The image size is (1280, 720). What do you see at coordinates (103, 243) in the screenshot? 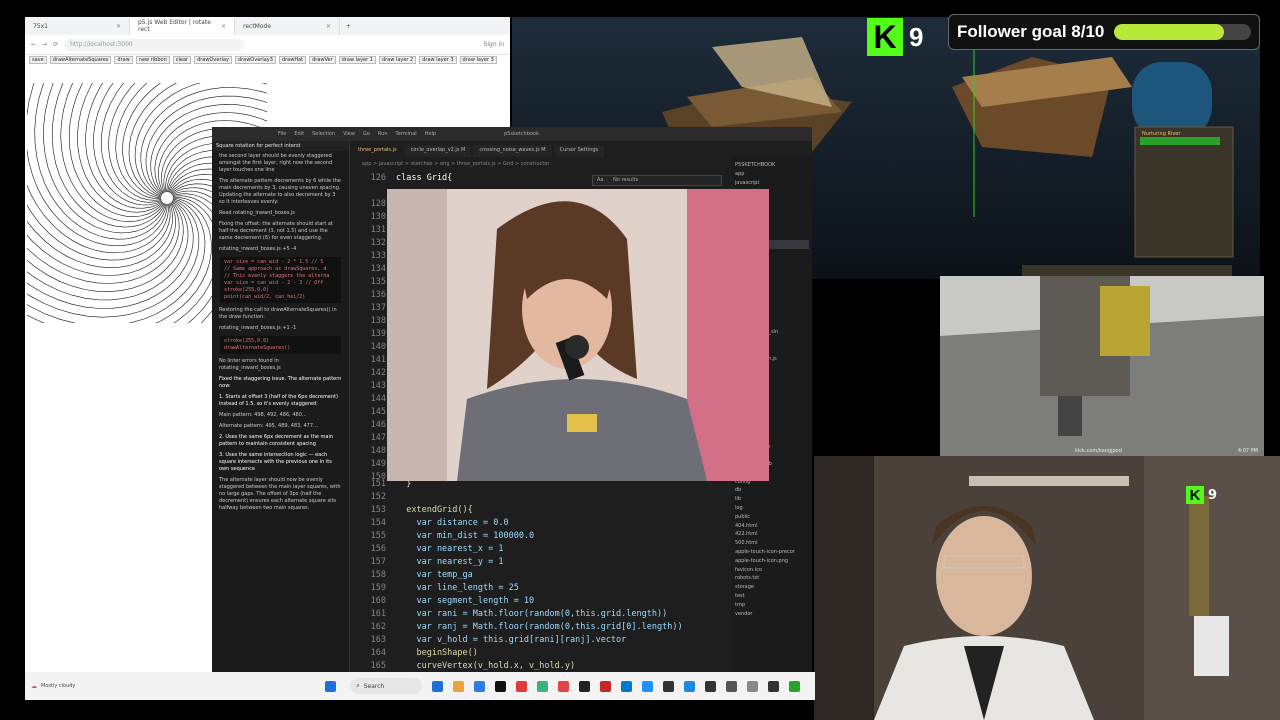
I see `spiral-line` at bounding box center [103, 243].